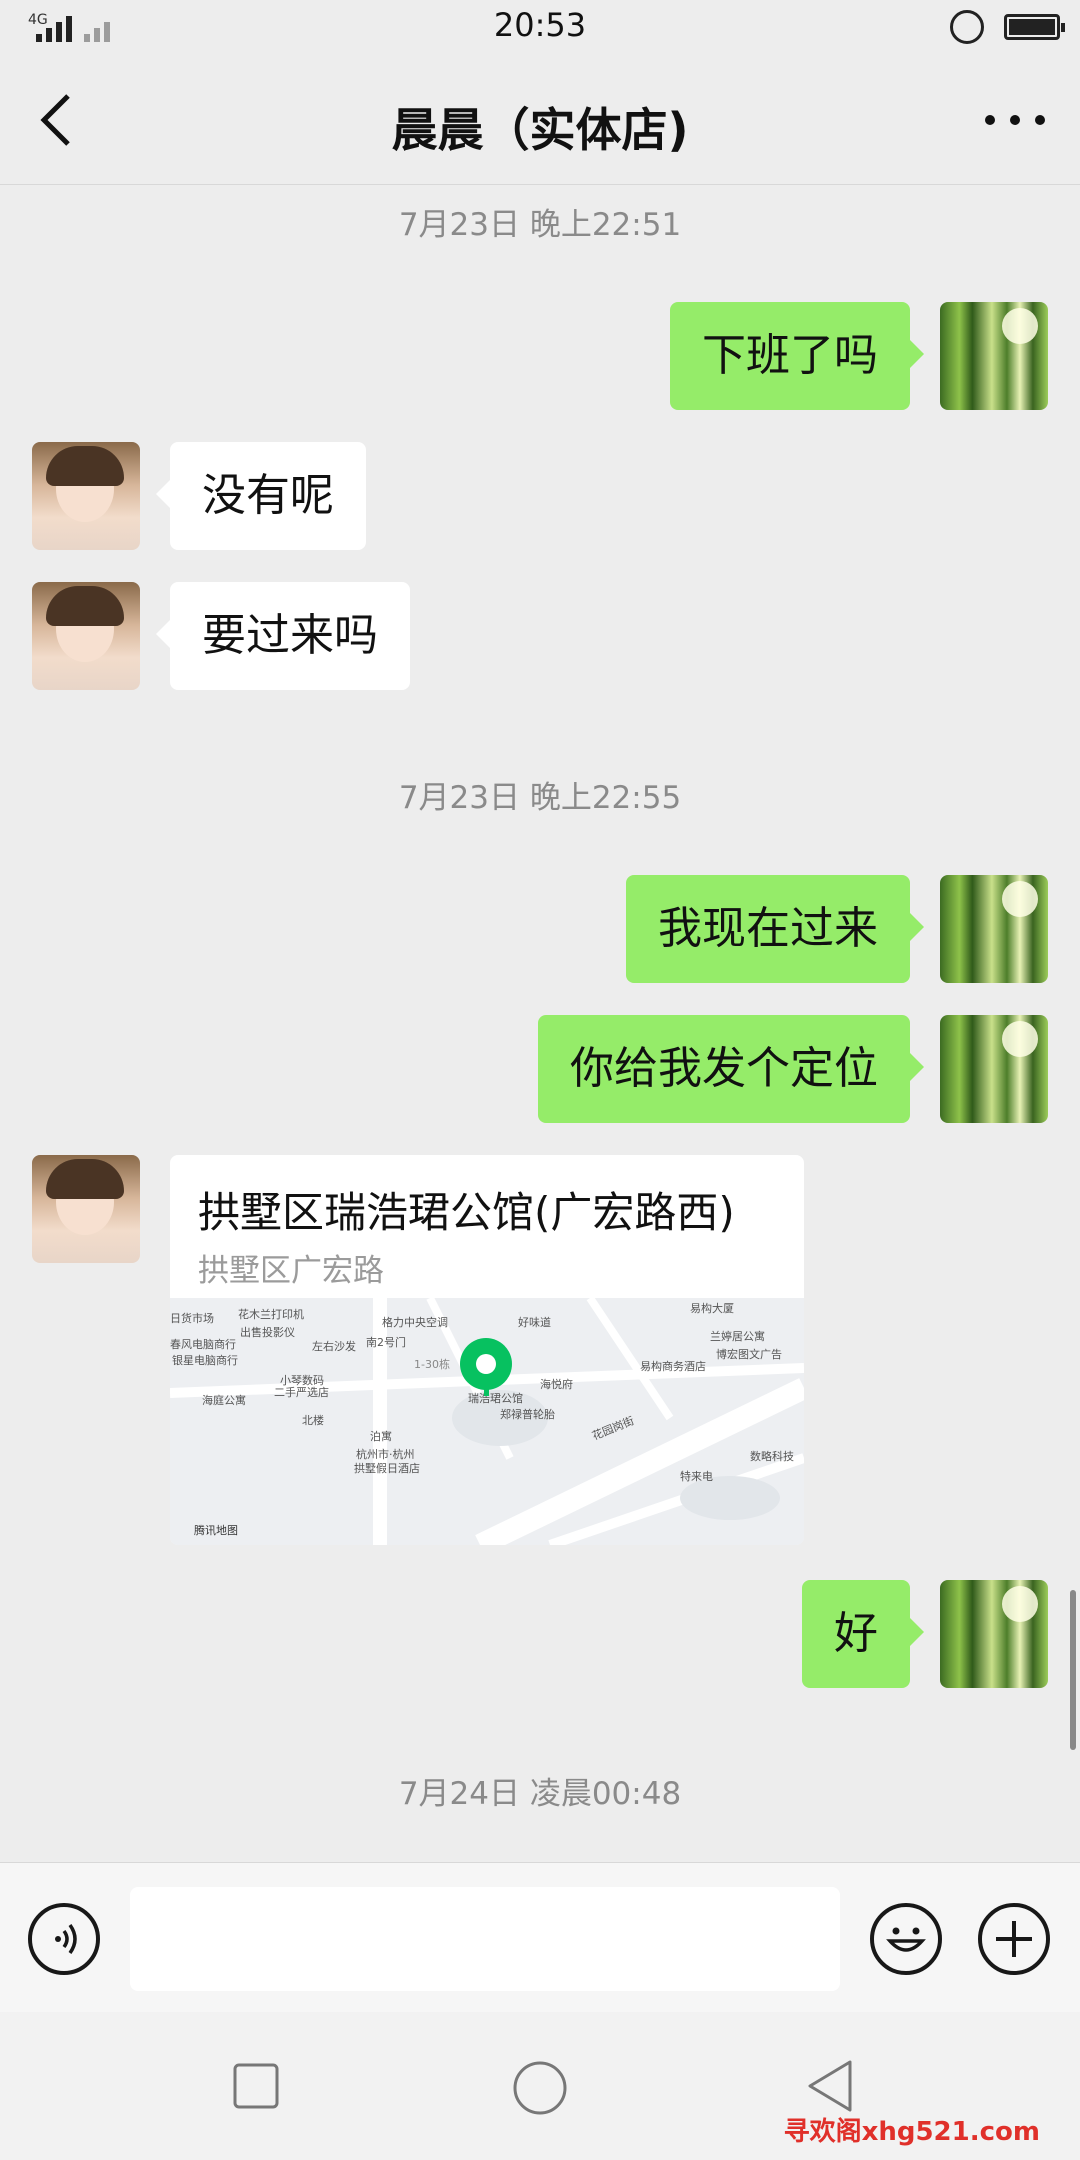 This screenshot has height=2160, width=1080. I want to click on map-label: 银星电脑商行, so click(205, 1360).